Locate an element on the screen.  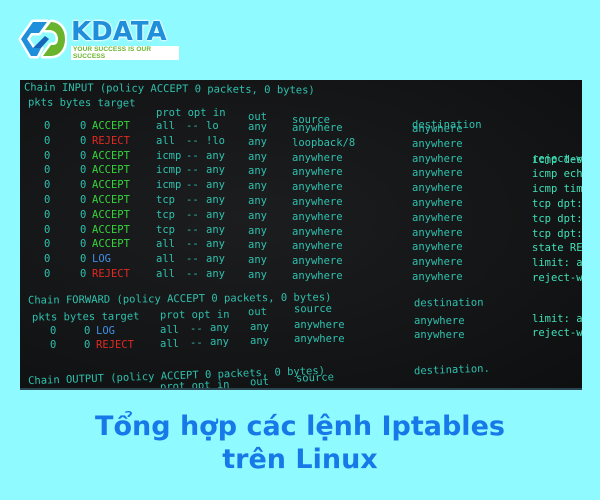
forward-column-headers-mid: prot opt in is located at coordinates (194, 315).